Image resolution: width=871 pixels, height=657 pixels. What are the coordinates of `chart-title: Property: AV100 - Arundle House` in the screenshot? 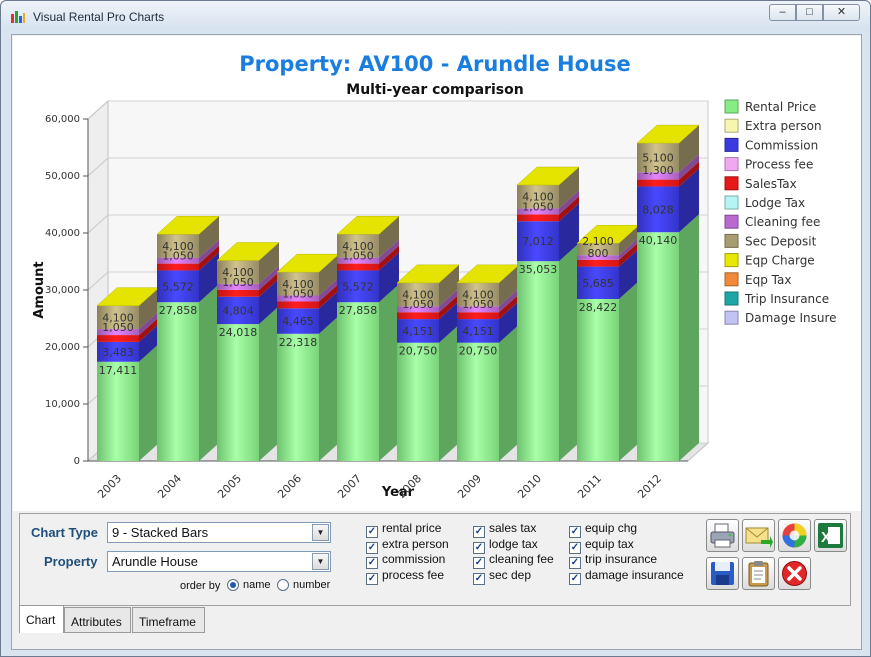 It's located at (434, 64).